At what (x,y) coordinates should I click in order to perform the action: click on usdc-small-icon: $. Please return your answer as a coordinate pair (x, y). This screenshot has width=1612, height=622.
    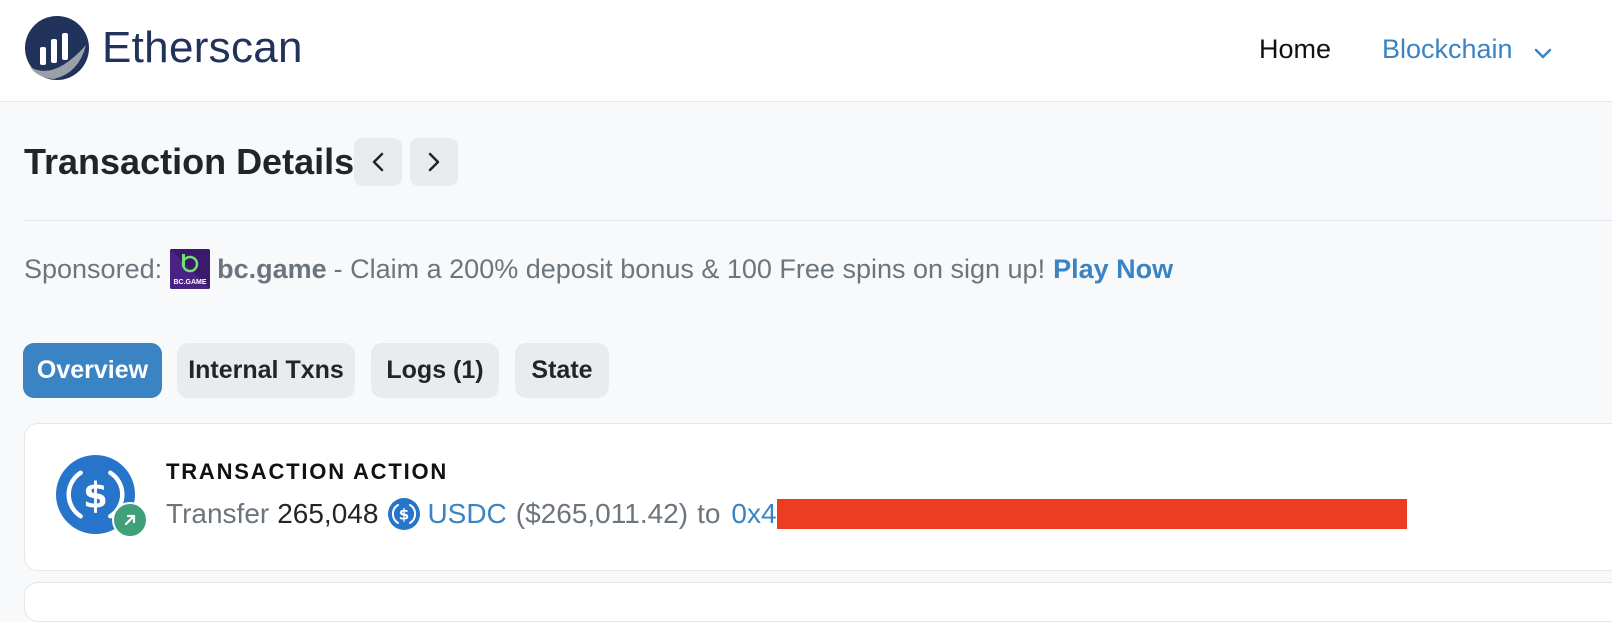
    Looking at the image, I should click on (404, 514).